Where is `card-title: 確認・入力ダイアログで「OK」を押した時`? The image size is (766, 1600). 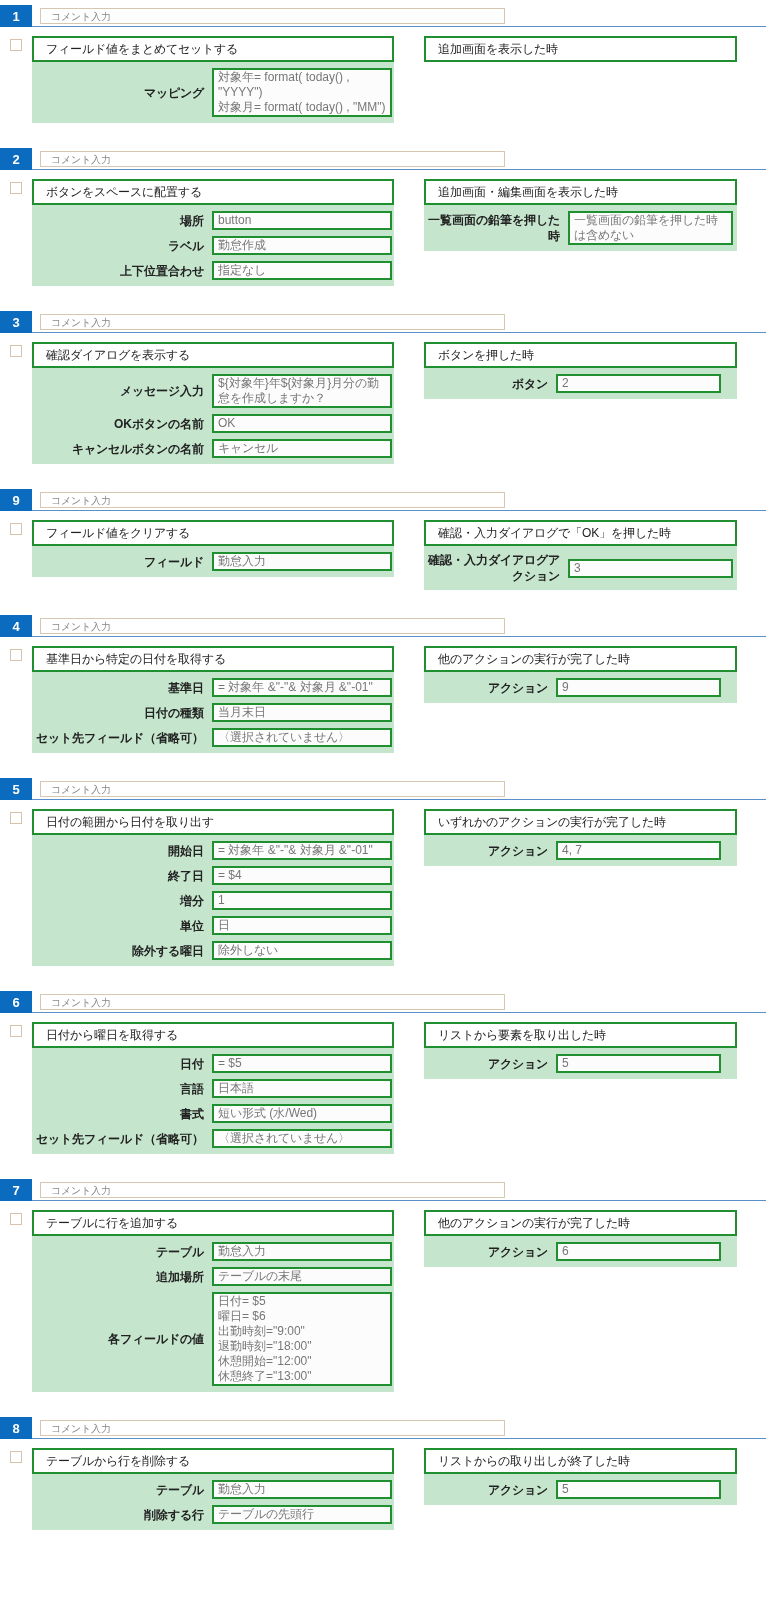 card-title: 確認・入力ダイアログで「OK」を押した時 is located at coordinates (580, 533).